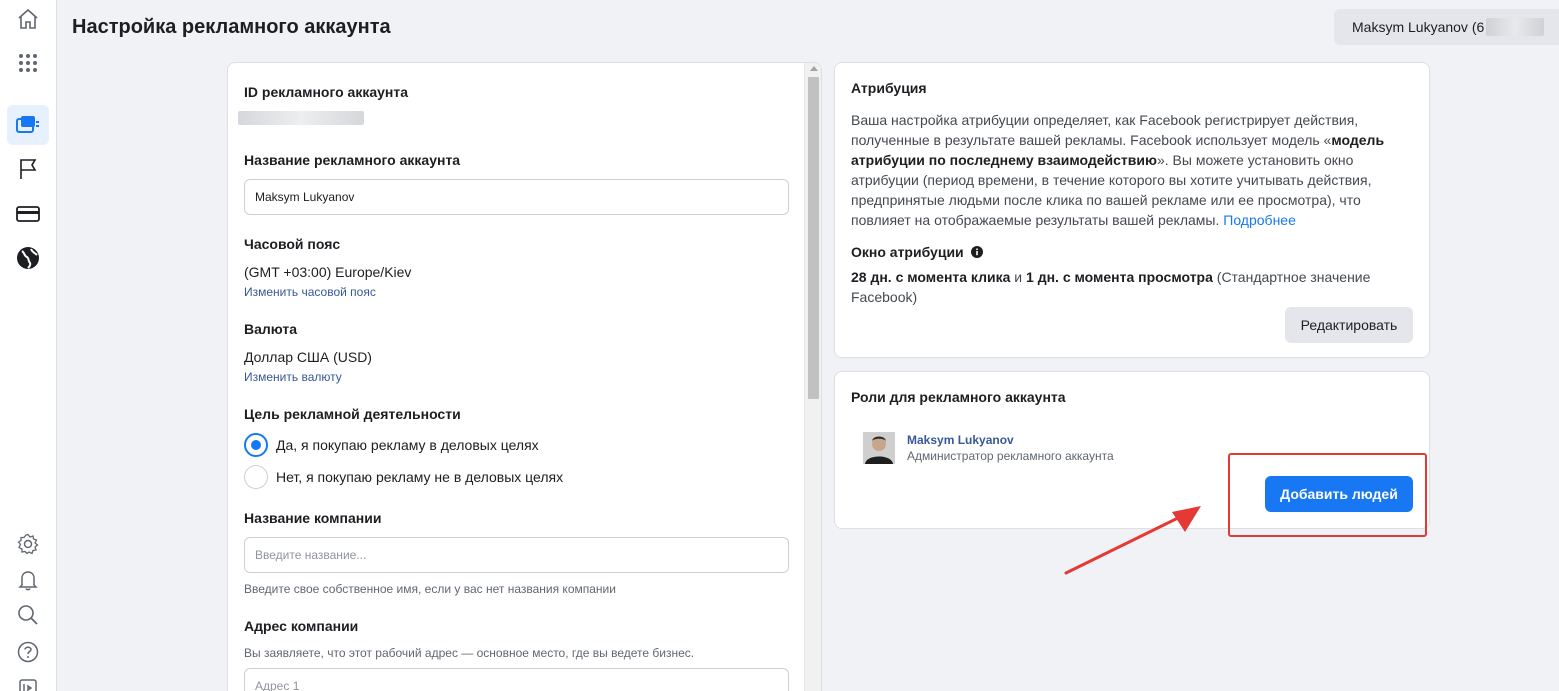 The width and height of the screenshot is (1559, 691). What do you see at coordinates (931, 277) in the screenshot?
I see `click-window: 28 дн. с момента клика` at bounding box center [931, 277].